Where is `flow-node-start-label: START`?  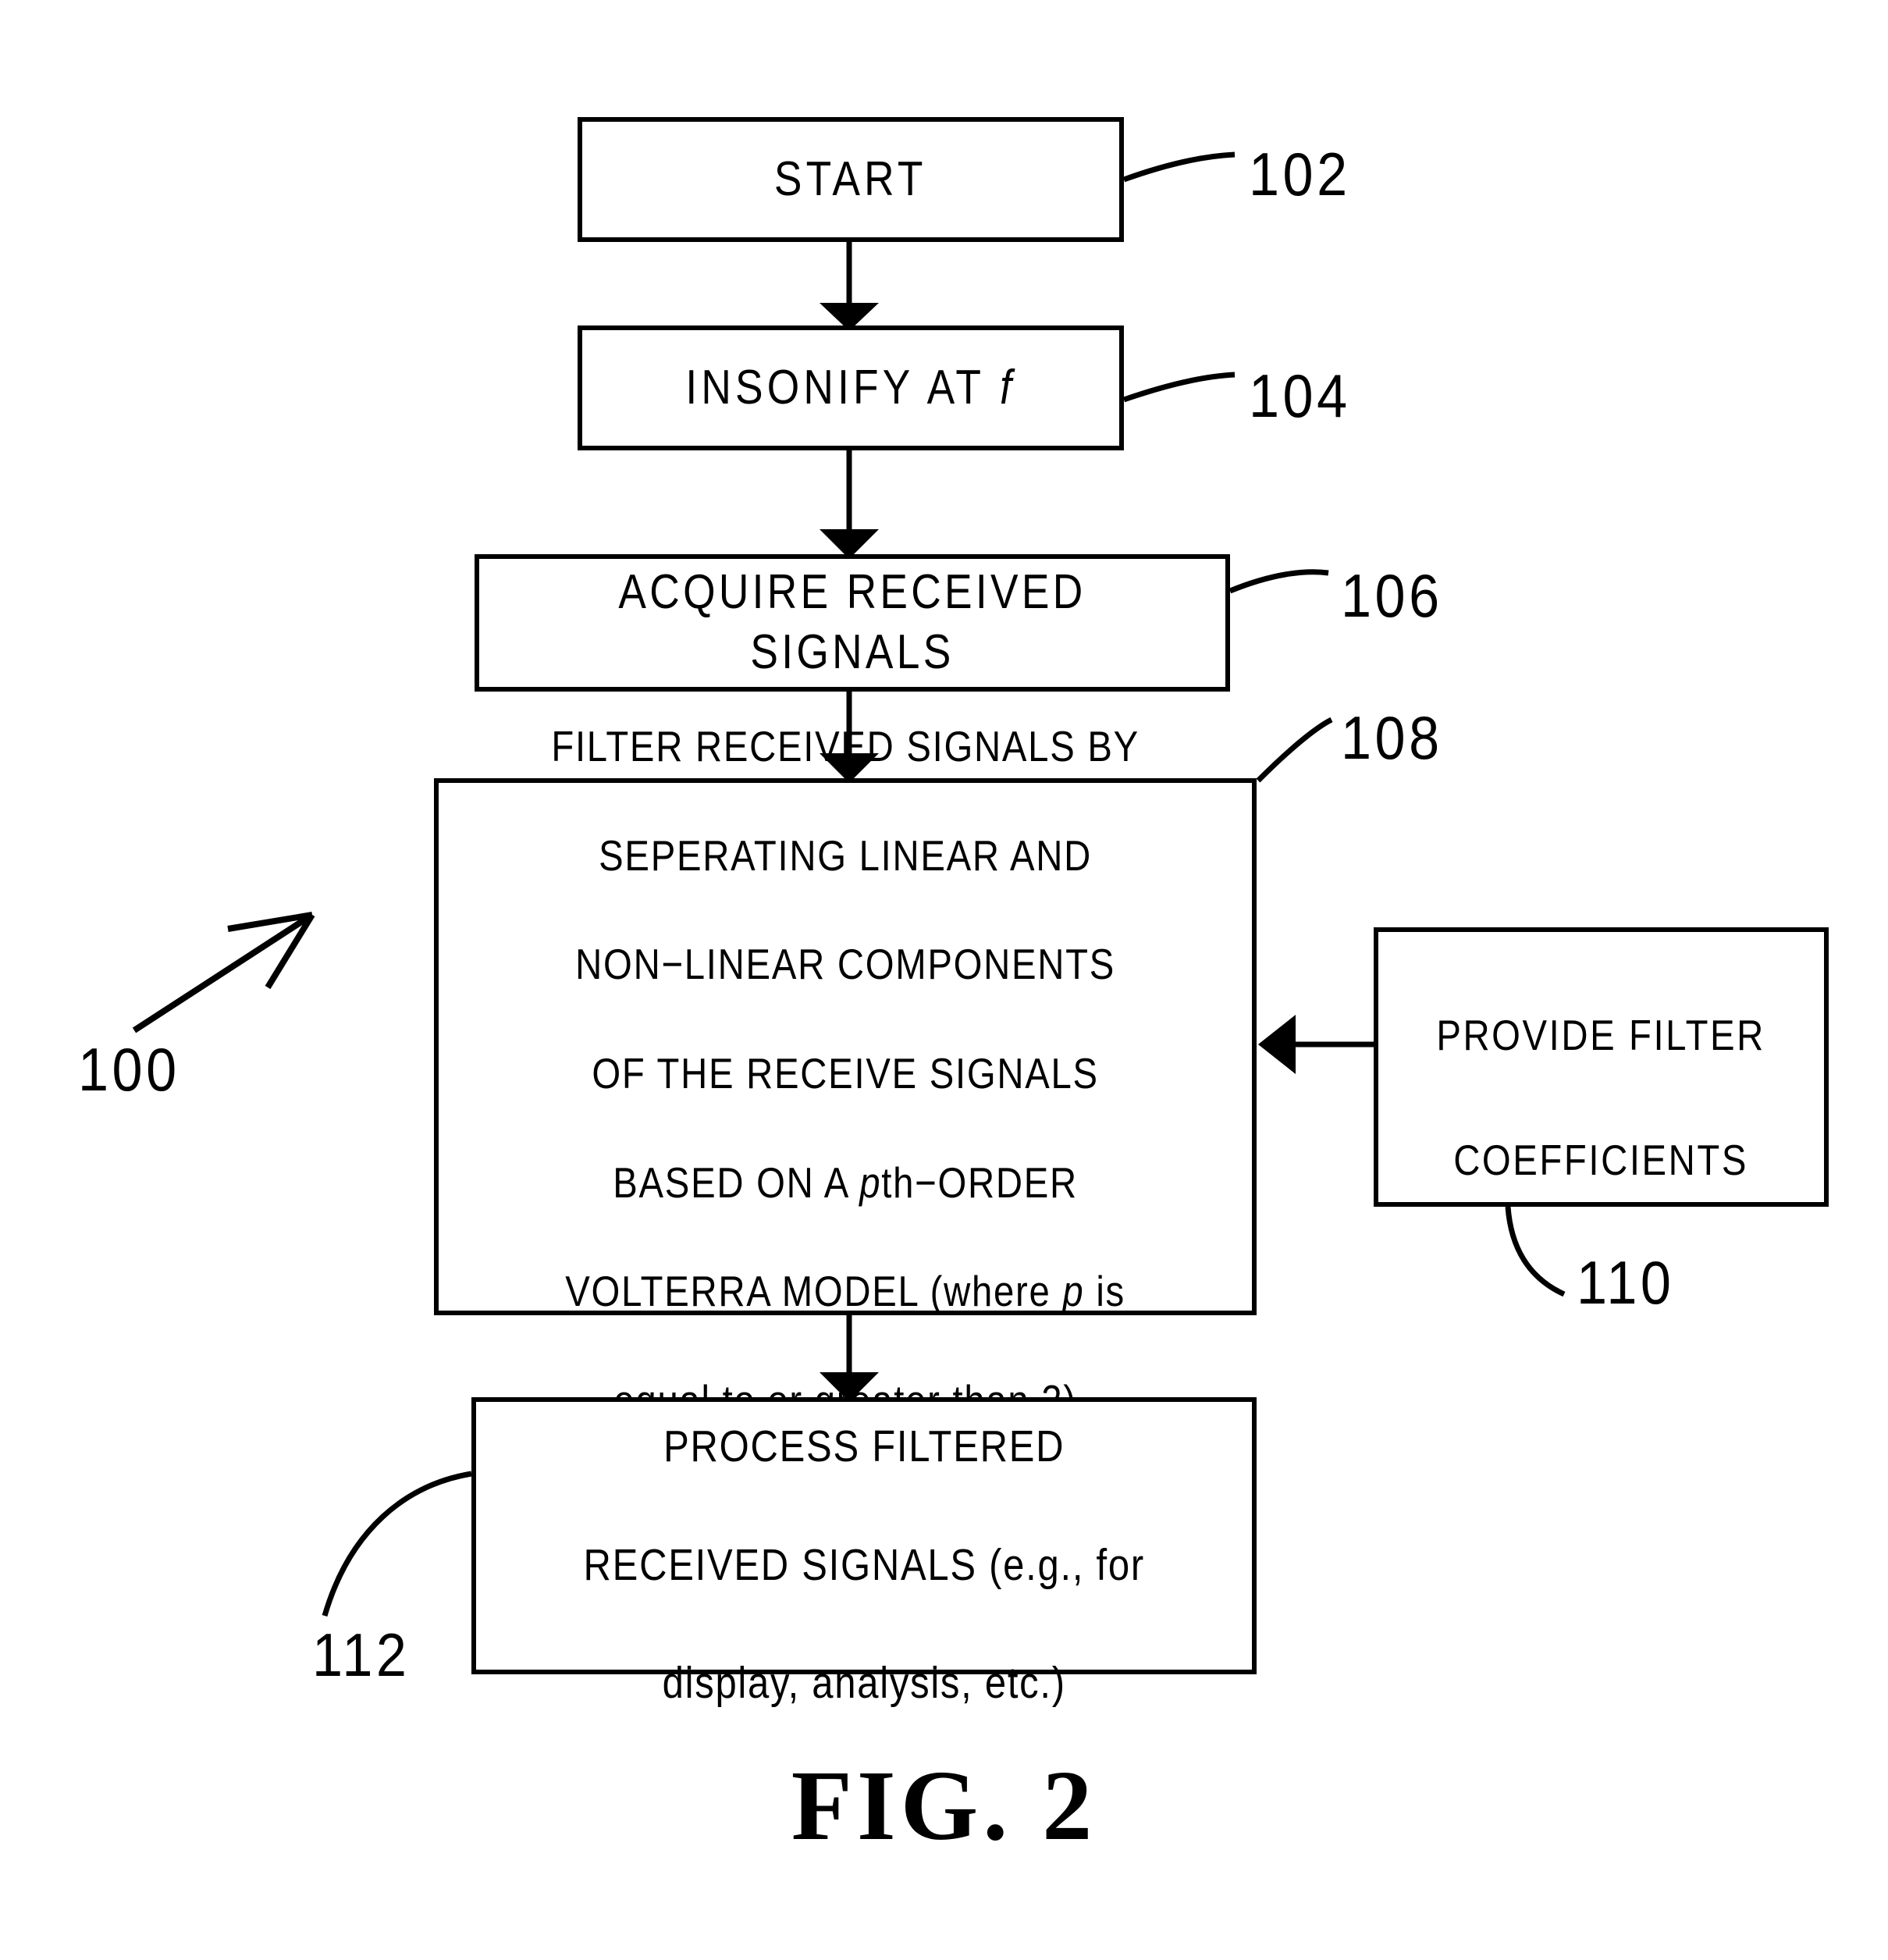 flow-node-start-label: START is located at coordinates (850, 178).